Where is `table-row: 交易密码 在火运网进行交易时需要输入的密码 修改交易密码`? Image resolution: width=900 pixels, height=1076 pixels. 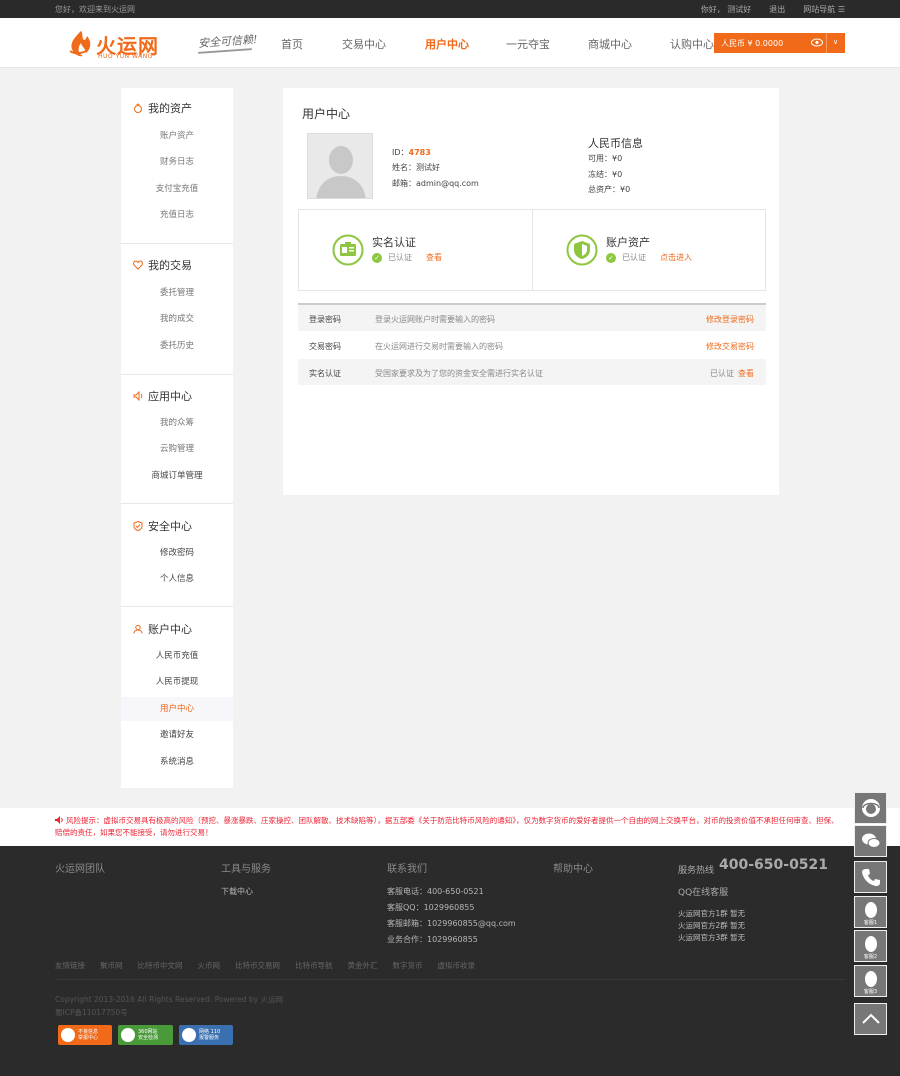
table-row: 交易密码 在火运网进行交易时需要输入的密码 修改交易密码 is located at coordinates (532, 345).